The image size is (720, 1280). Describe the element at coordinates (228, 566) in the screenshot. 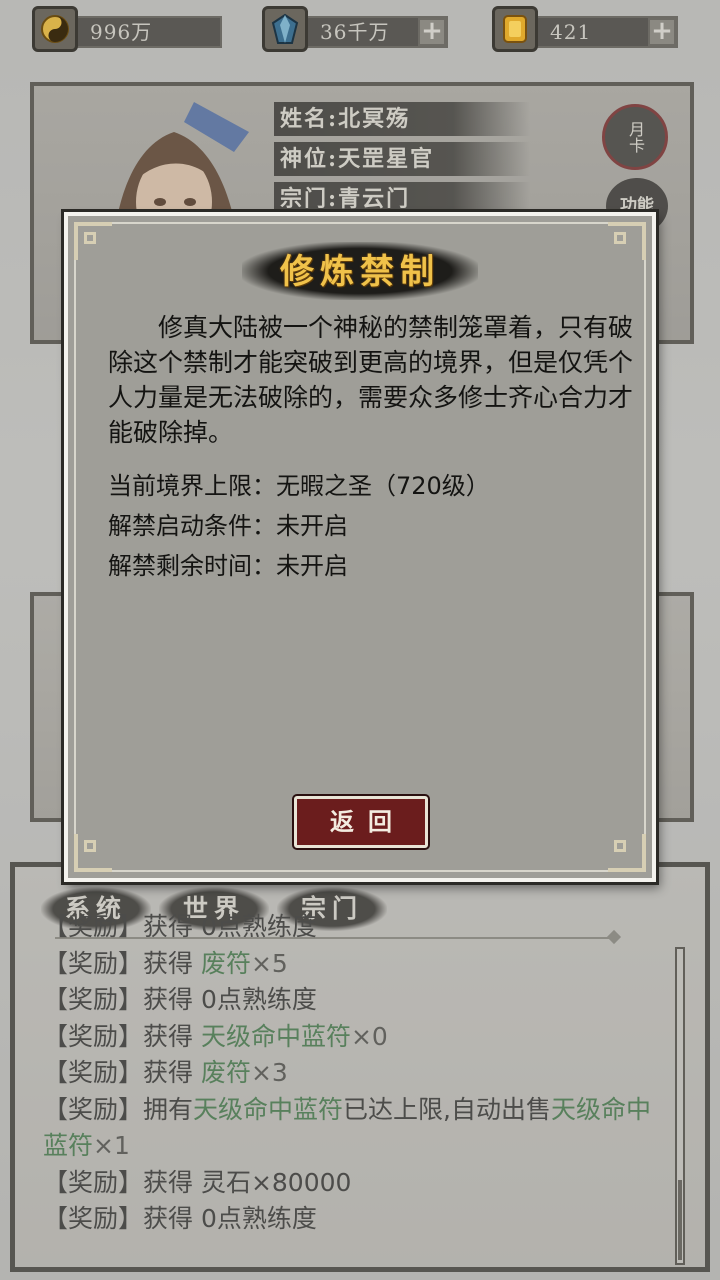

I see `remaining-time: 解禁剩余时间：未开启` at that location.